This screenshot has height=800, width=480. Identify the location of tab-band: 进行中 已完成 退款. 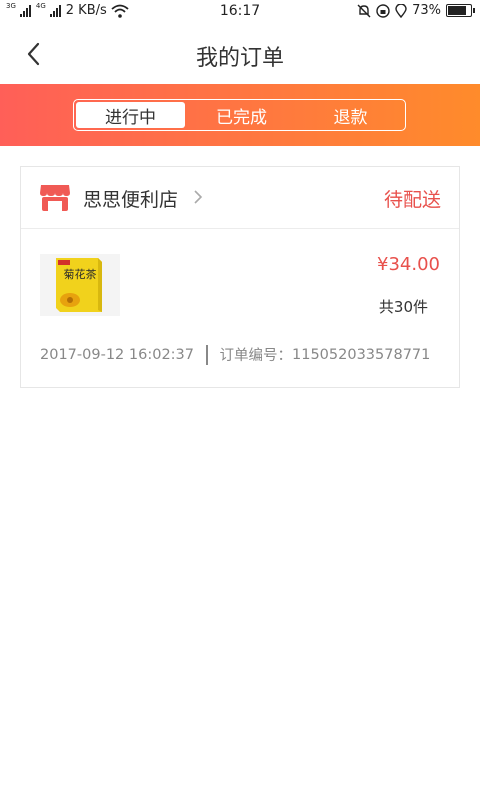
(240, 115).